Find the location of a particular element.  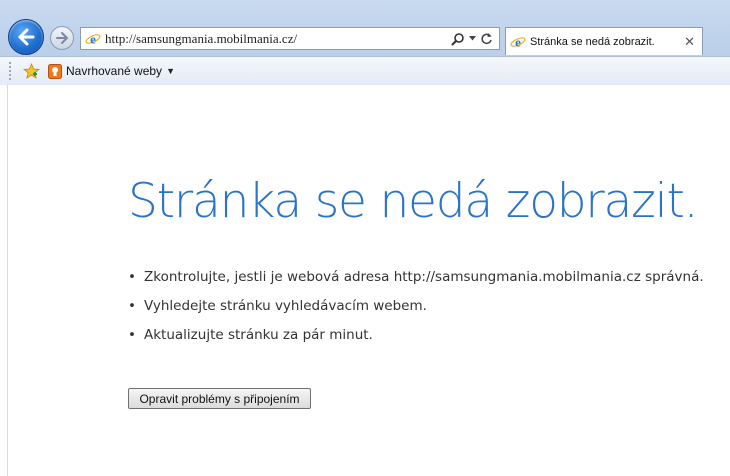

forward-arrow-icon is located at coordinates (62, 38).